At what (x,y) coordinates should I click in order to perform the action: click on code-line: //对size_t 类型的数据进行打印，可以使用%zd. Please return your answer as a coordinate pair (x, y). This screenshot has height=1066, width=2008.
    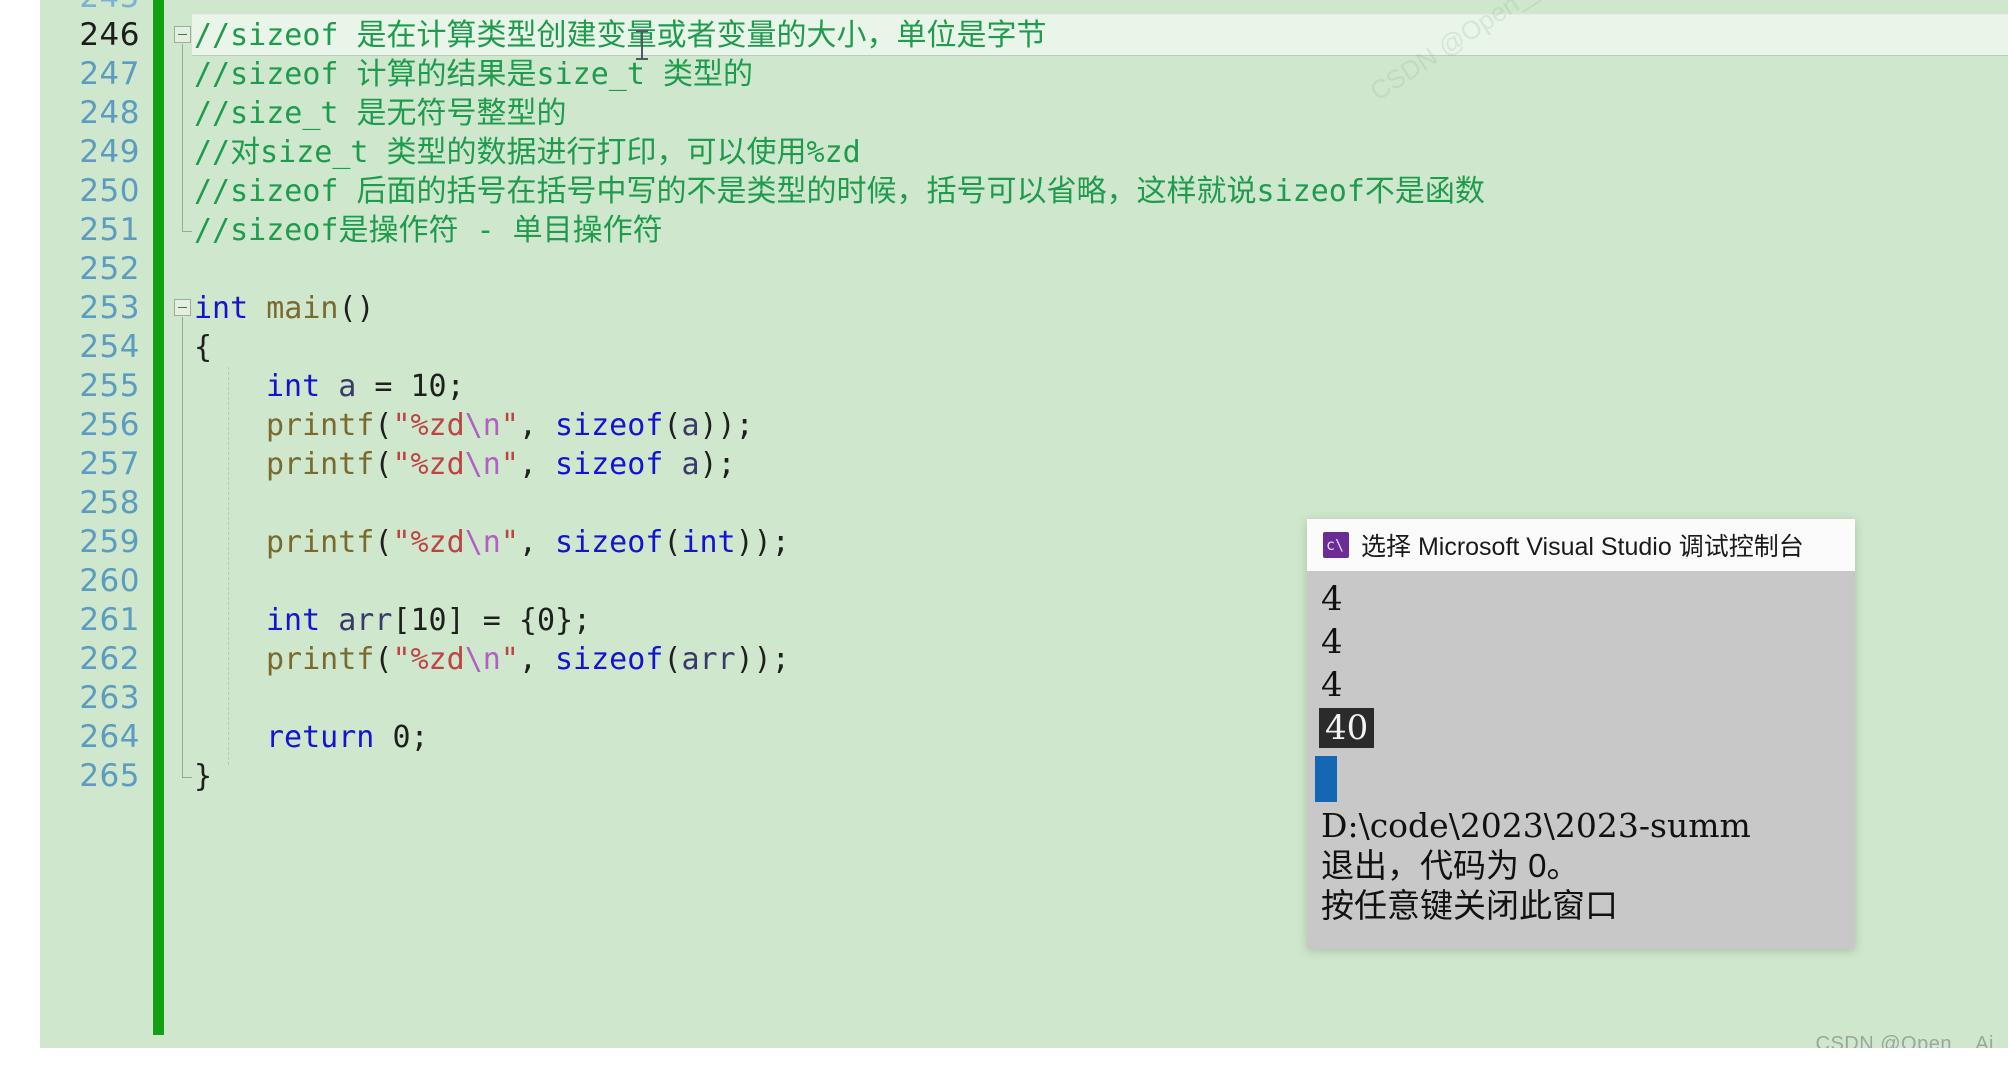
    Looking at the image, I should click on (527, 152).